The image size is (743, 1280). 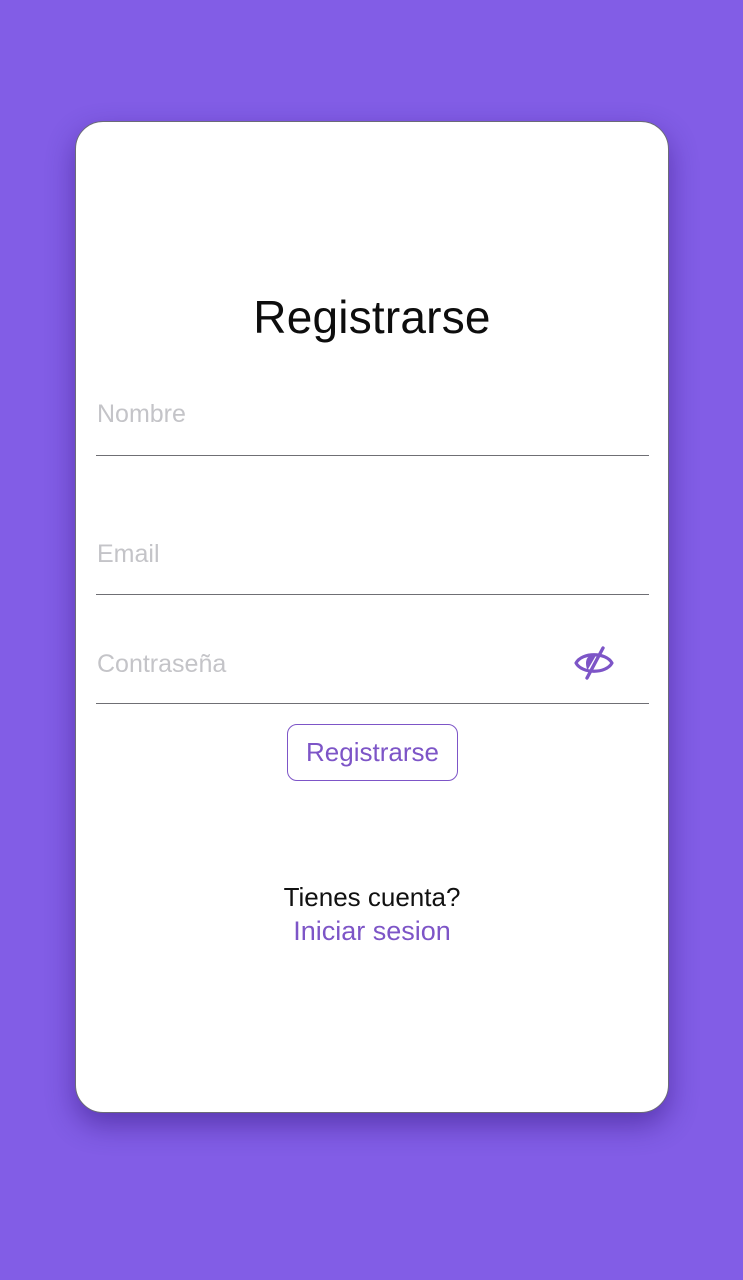 What do you see at coordinates (141, 414) in the screenshot?
I see `name-placeholder: Nombre` at bounding box center [141, 414].